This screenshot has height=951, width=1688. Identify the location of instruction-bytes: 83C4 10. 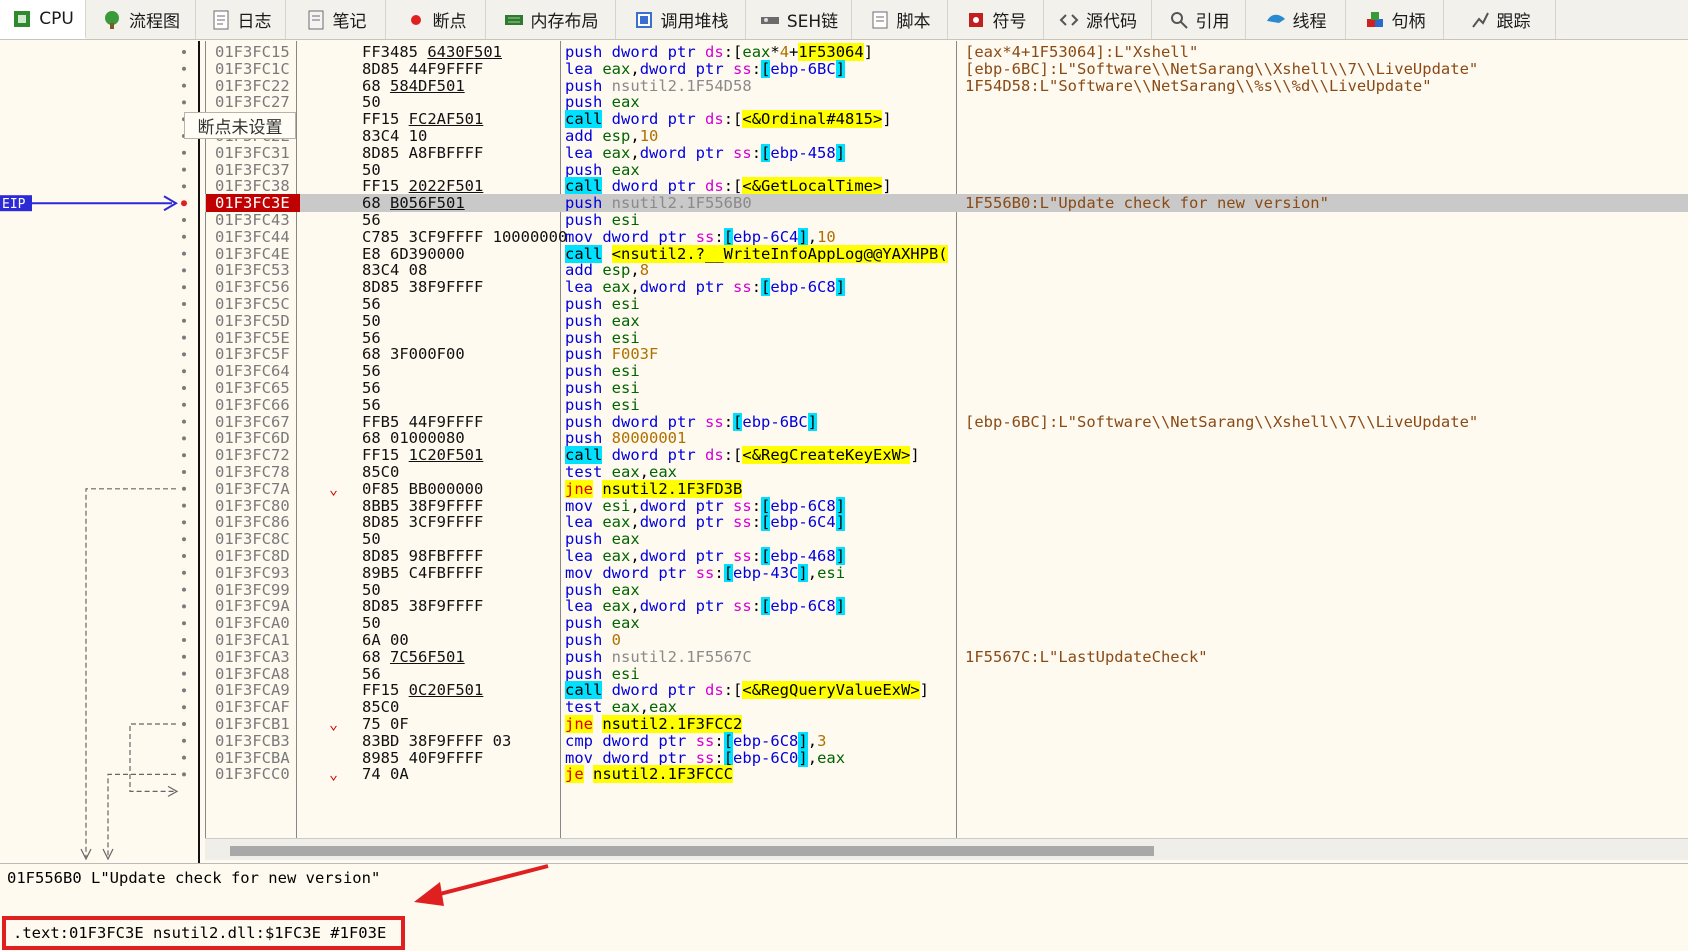
(394, 136).